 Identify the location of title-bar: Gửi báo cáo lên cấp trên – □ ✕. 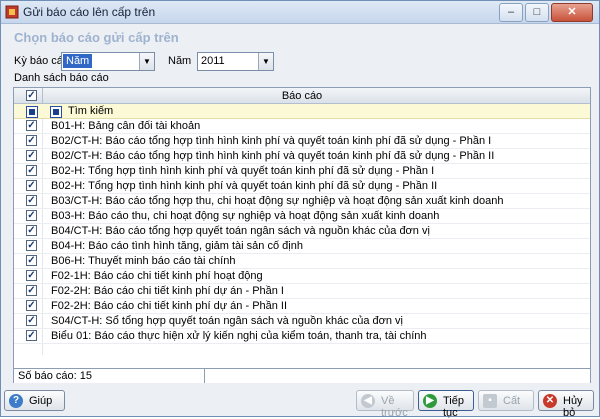
(300, 12).